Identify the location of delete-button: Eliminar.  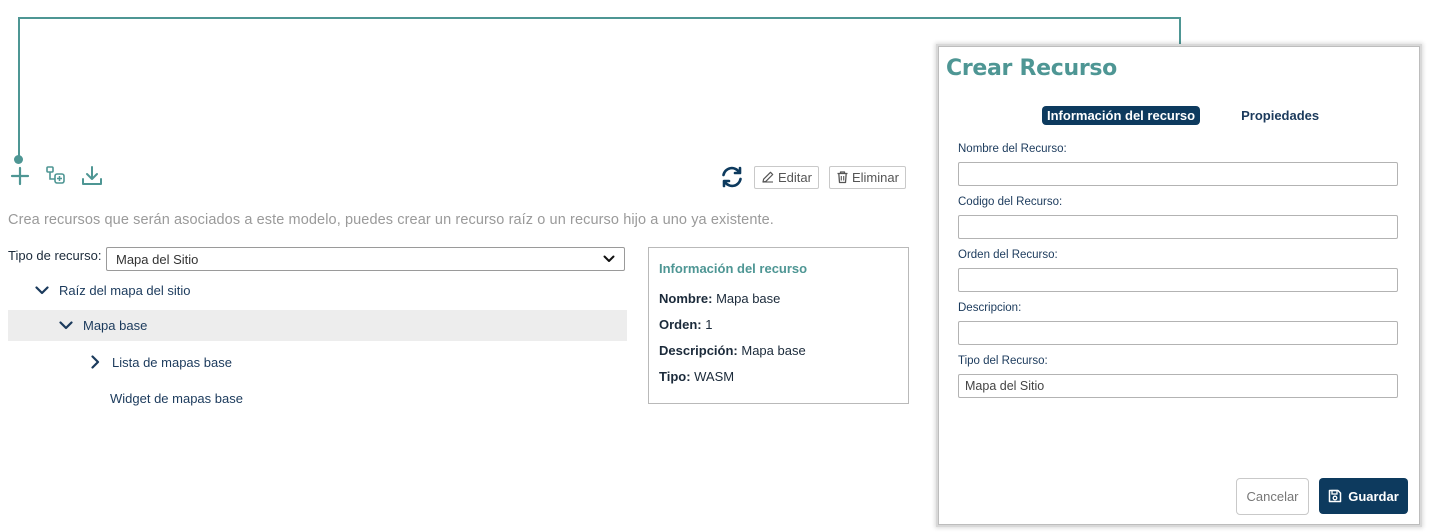
(867, 177).